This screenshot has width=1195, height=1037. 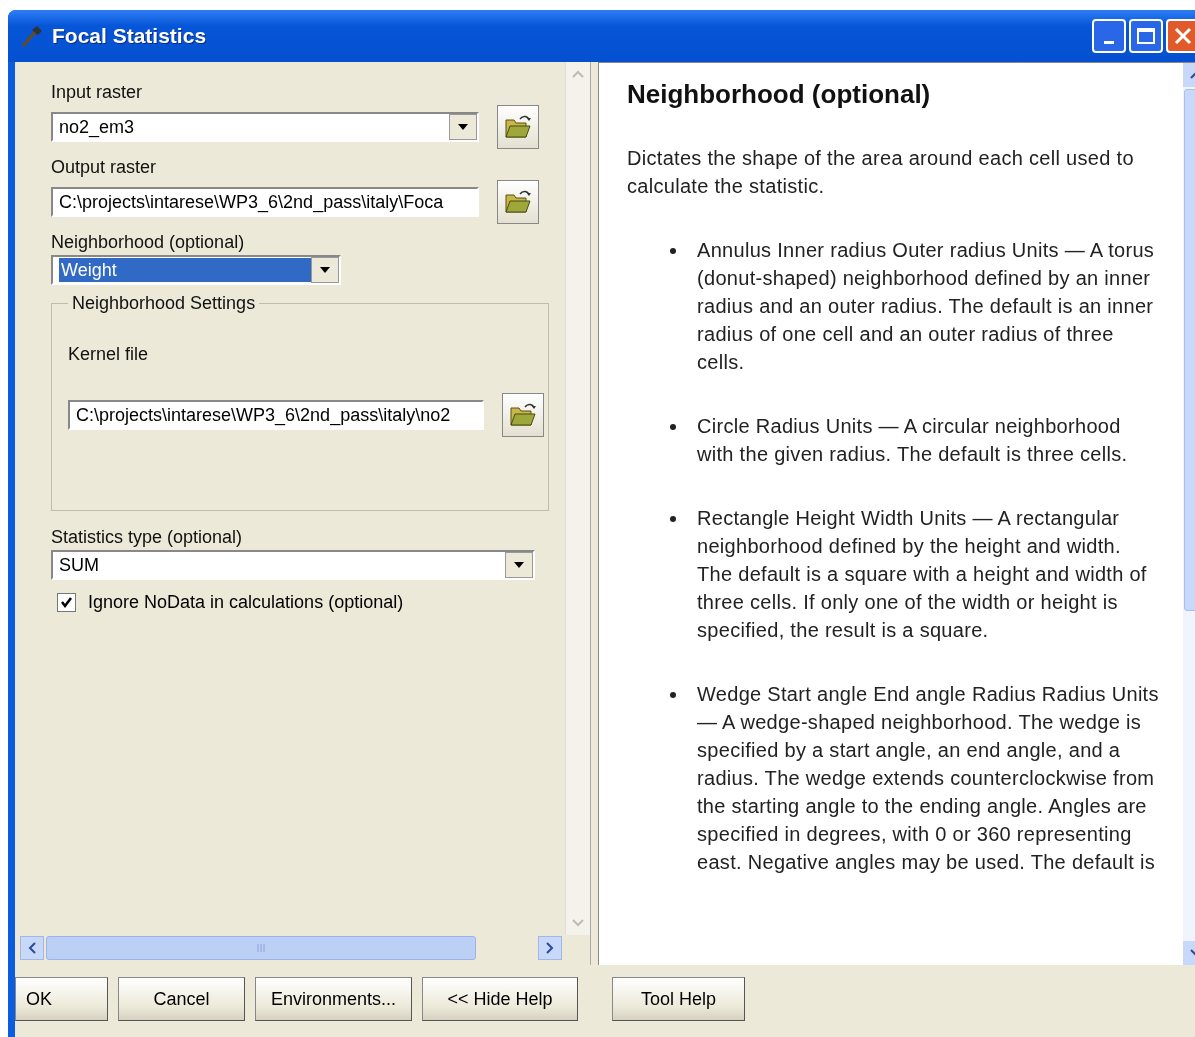 What do you see at coordinates (32, 948) in the screenshot?
I see `scroll-left-icon` at bounding box center [32, 948].